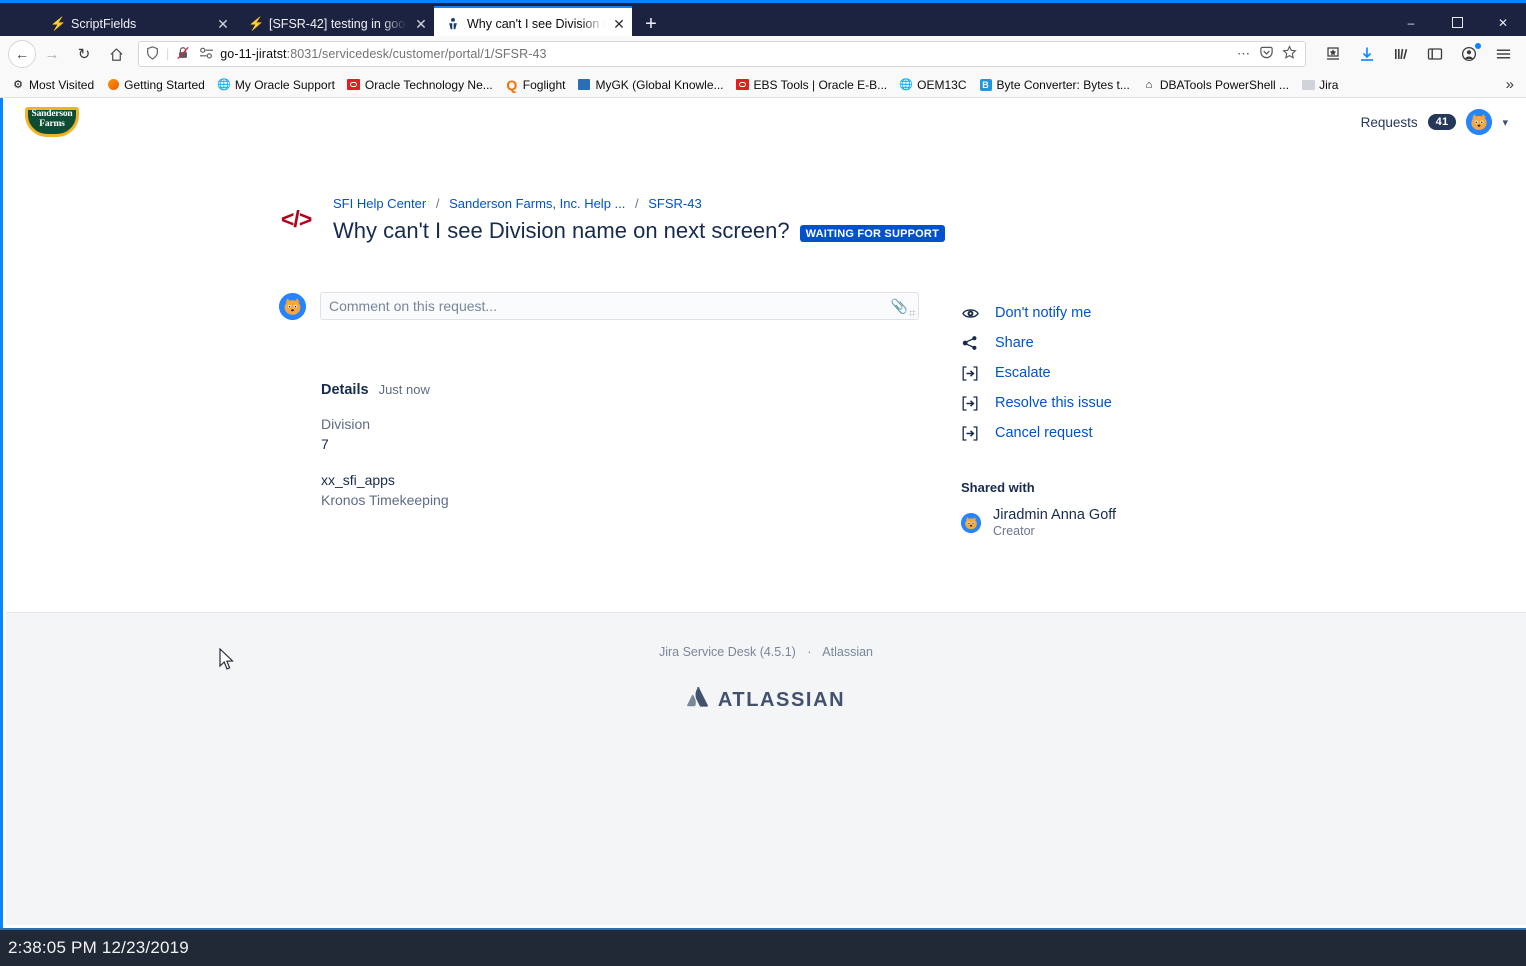 This screenshot has width=1526, height=966. I want to click on firefox-icon, so click(113, 85).